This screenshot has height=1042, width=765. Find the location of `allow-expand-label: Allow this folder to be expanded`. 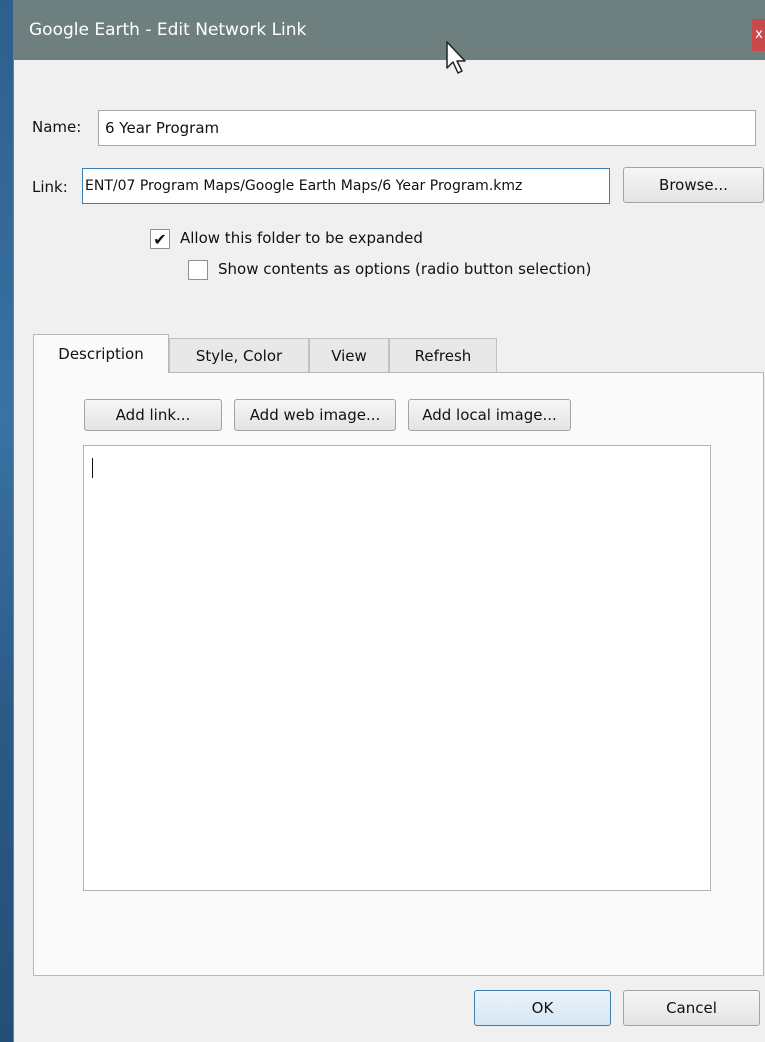

allow-expand-label: Allow this folder to be expanded is located at coordinates (301, 238).